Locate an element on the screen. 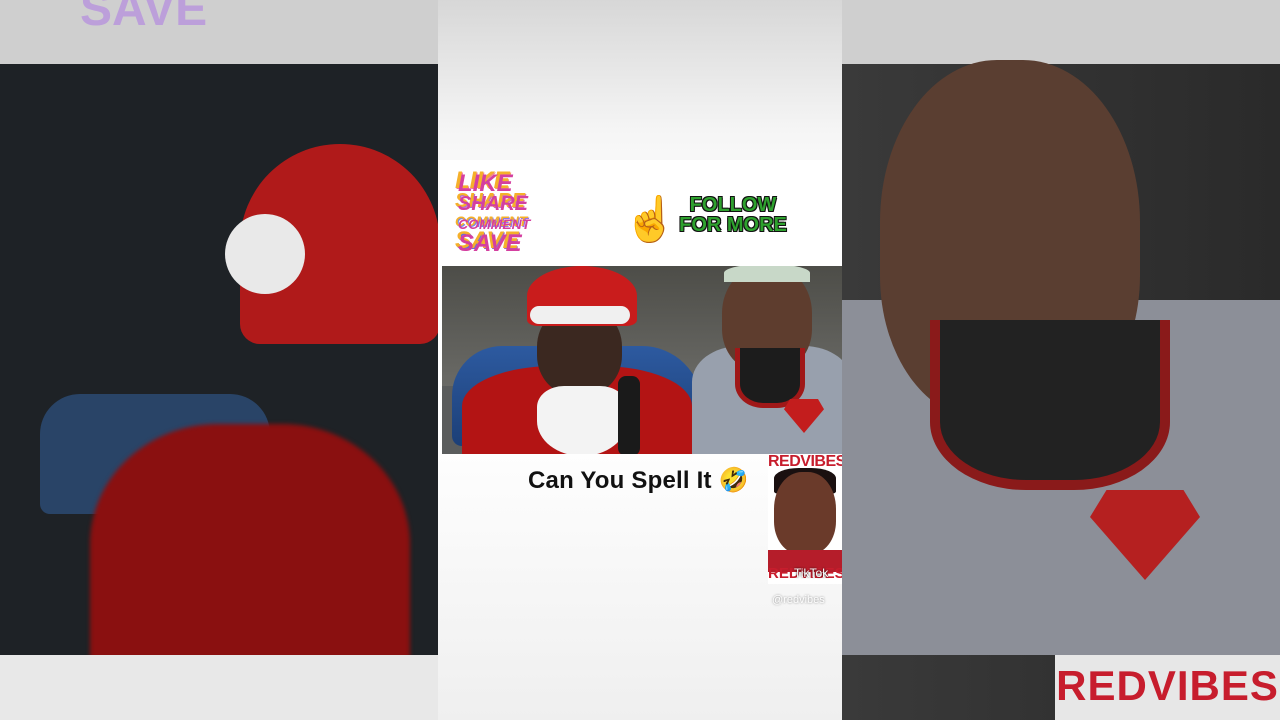 The width and height of the screenshot is (1280, 720). follow-line-2: FOR MORE is located at coordinates (733, 225).